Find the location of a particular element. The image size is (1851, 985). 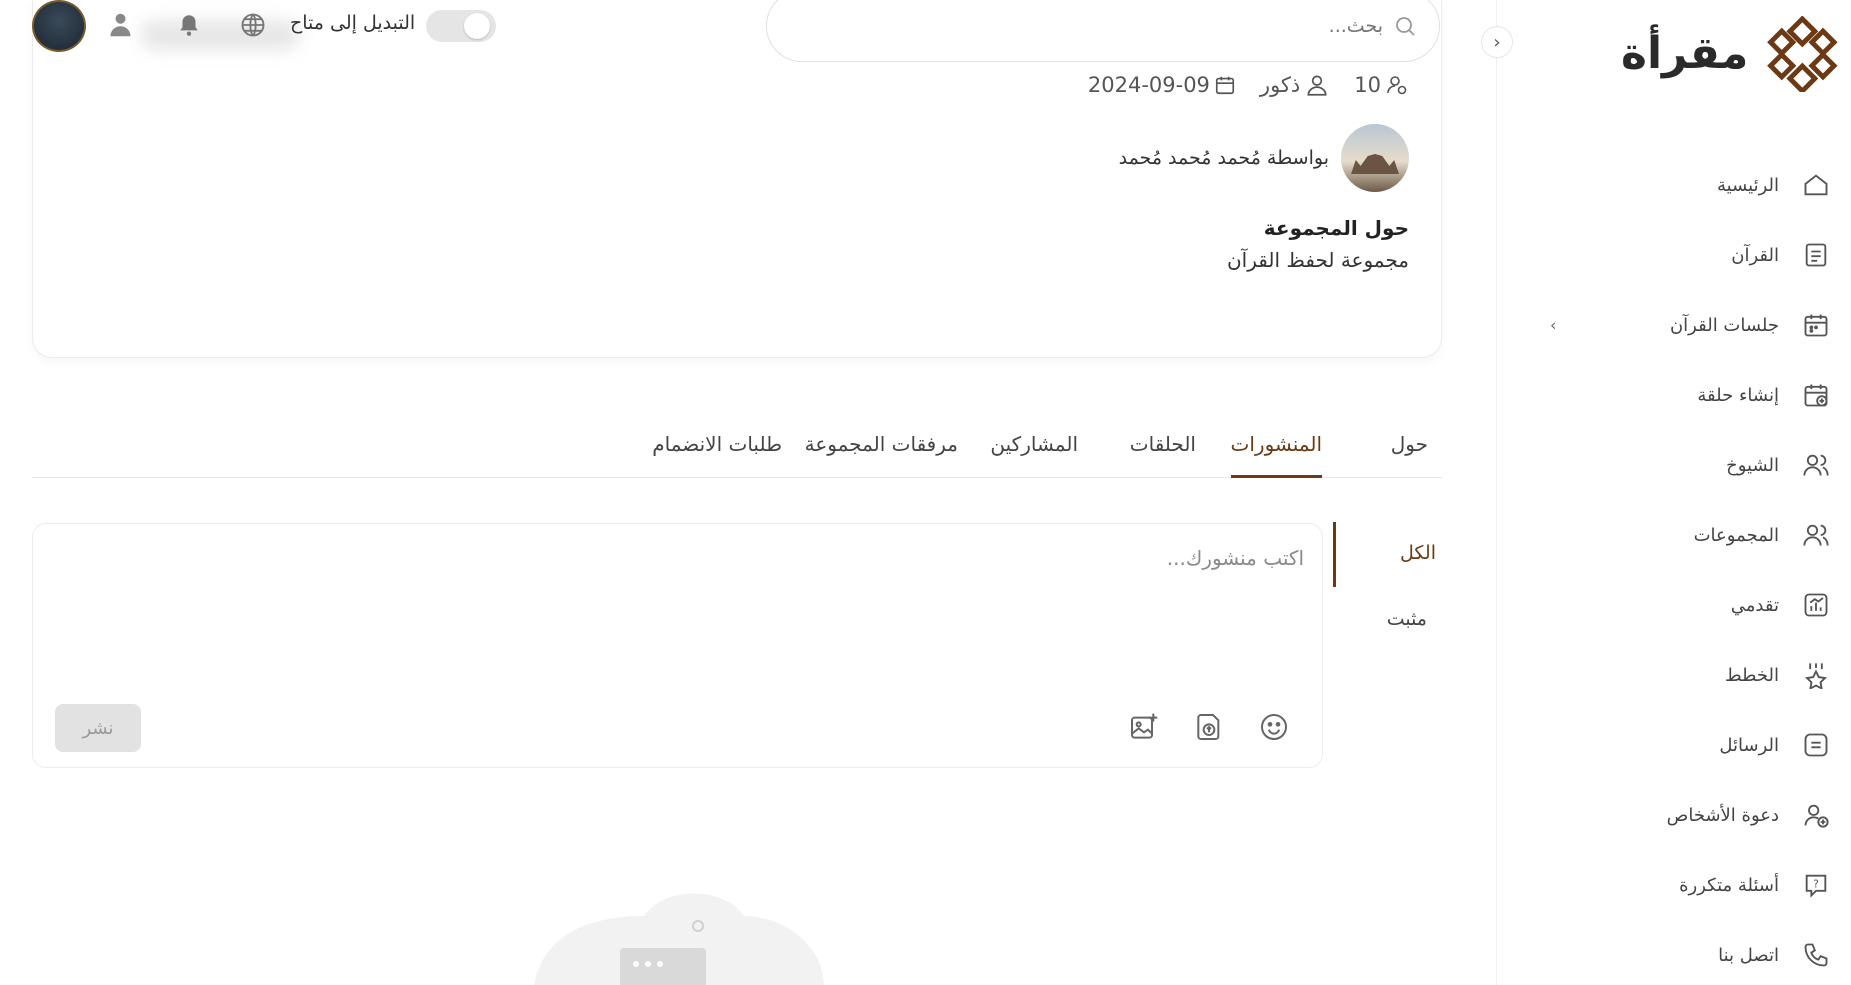

progress-chart-icon is located at coordinates (1816, 605).